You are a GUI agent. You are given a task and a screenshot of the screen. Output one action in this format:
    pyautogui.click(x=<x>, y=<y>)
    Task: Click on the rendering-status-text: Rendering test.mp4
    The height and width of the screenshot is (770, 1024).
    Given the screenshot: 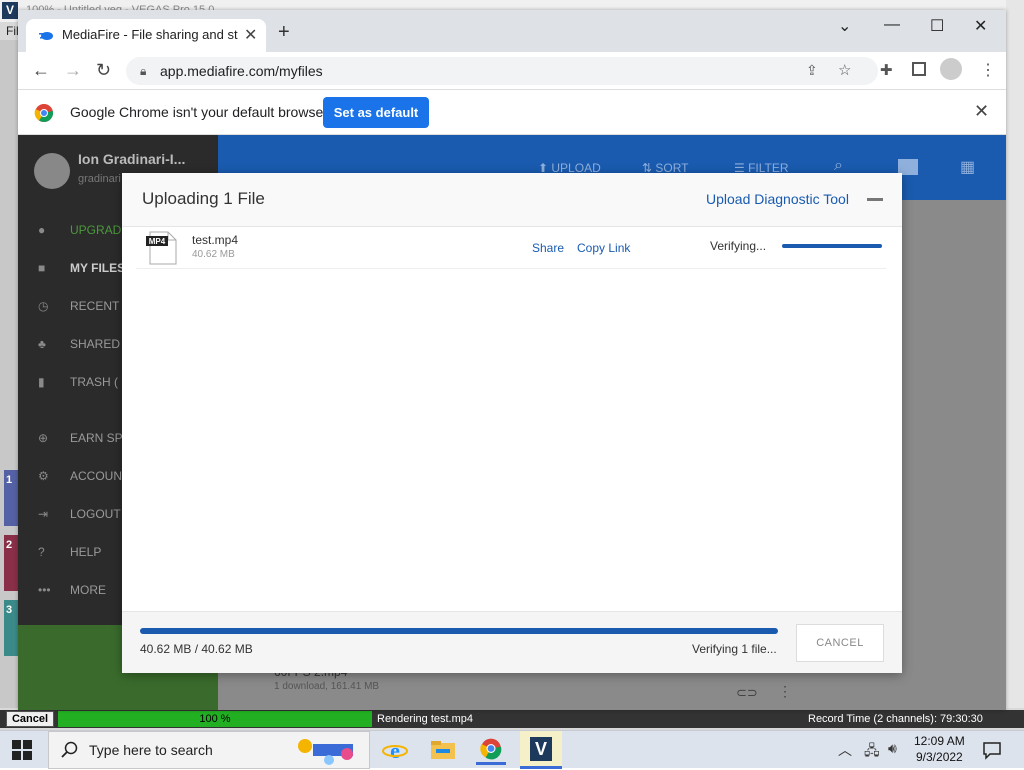 What is the action you would take?
    pyautogui.click(x=425, y=719)
    